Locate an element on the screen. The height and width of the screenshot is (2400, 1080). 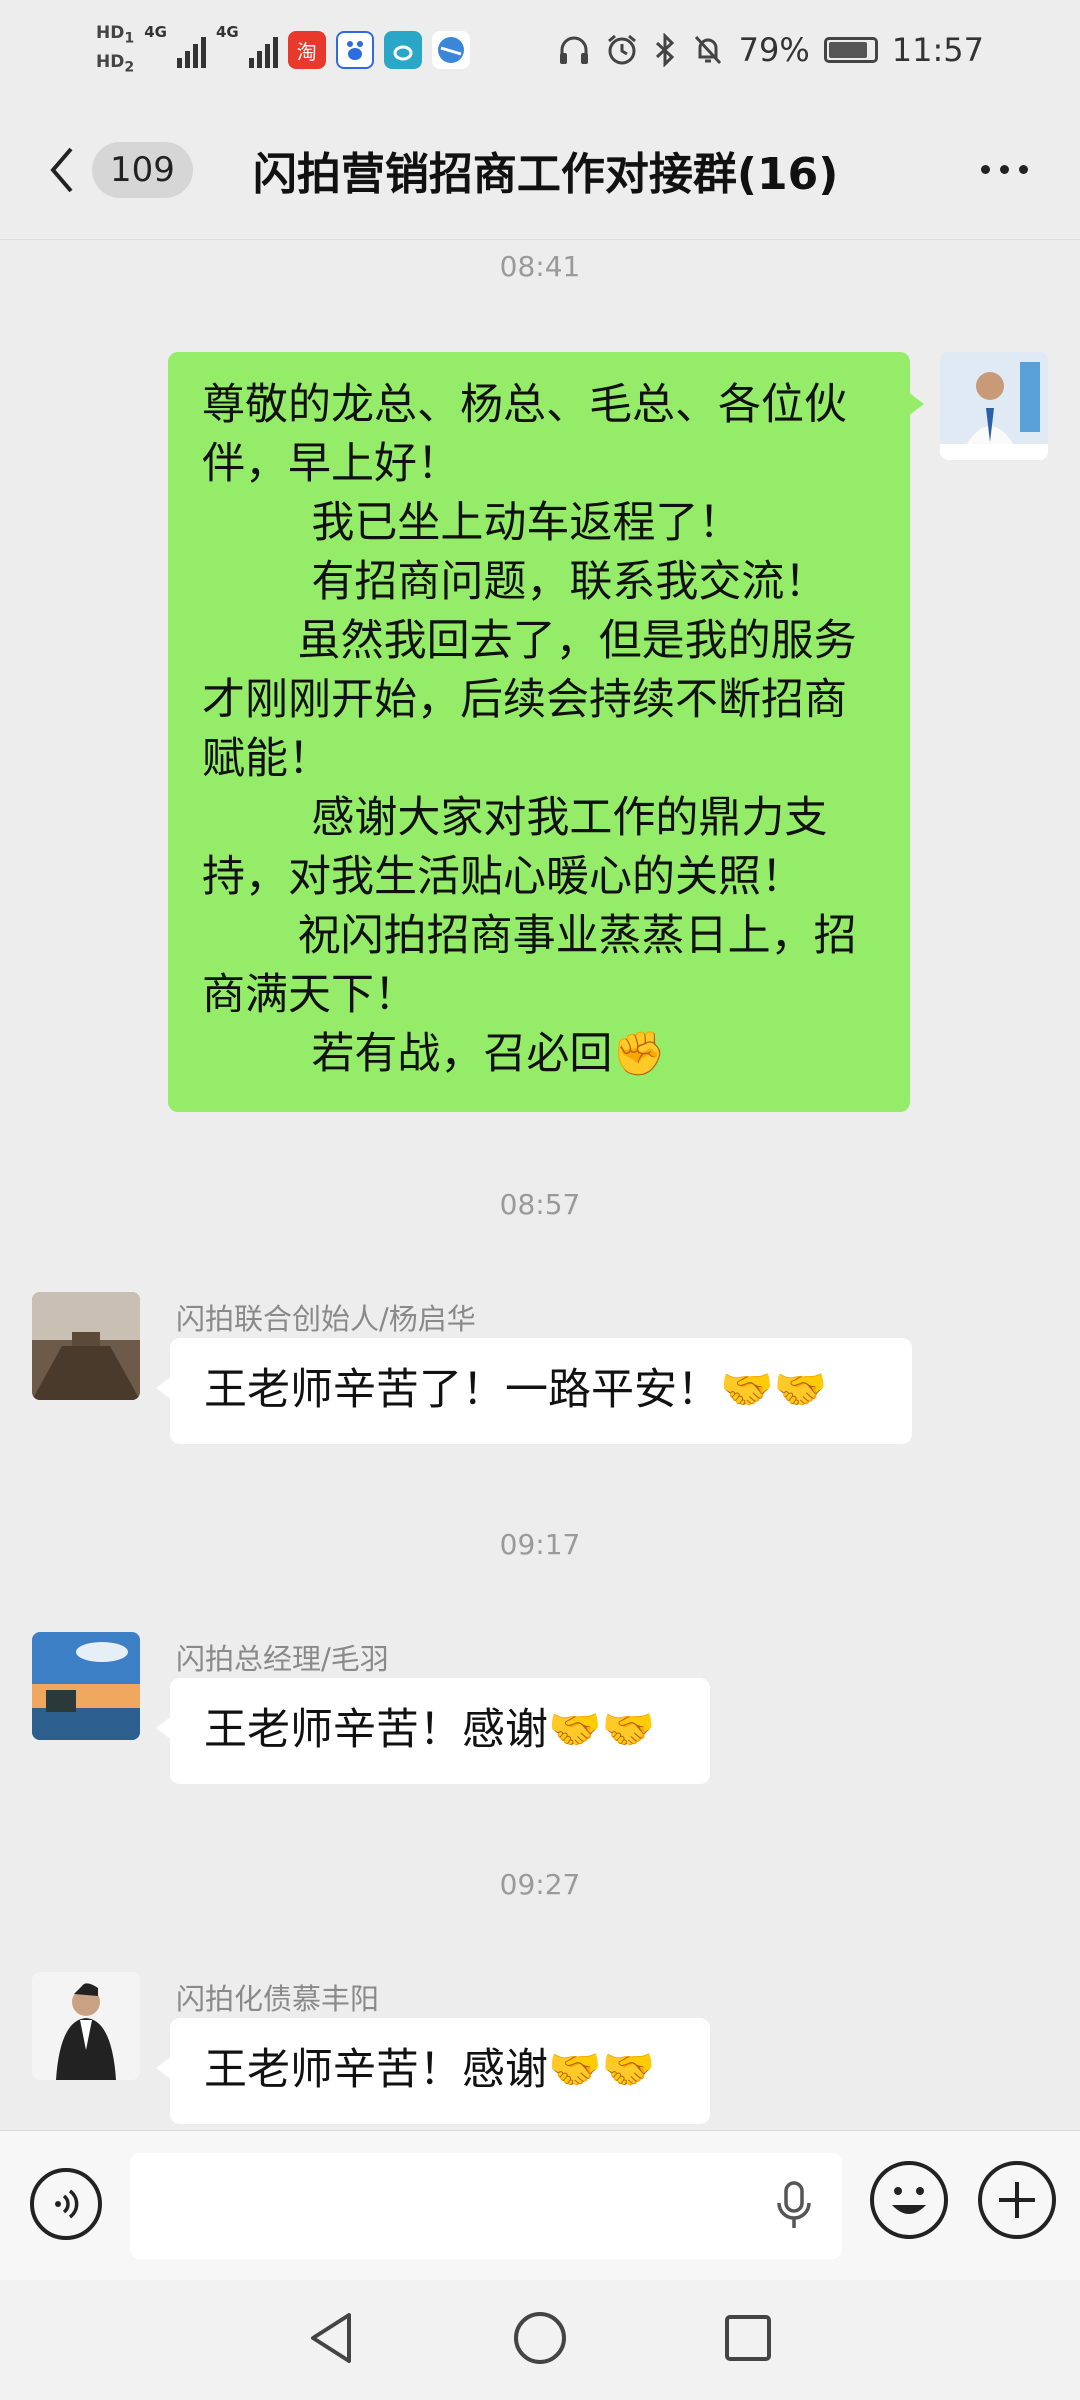
sender-name: 闪拍联合创始人/杨启华 is located at coordinates (326, 1319).